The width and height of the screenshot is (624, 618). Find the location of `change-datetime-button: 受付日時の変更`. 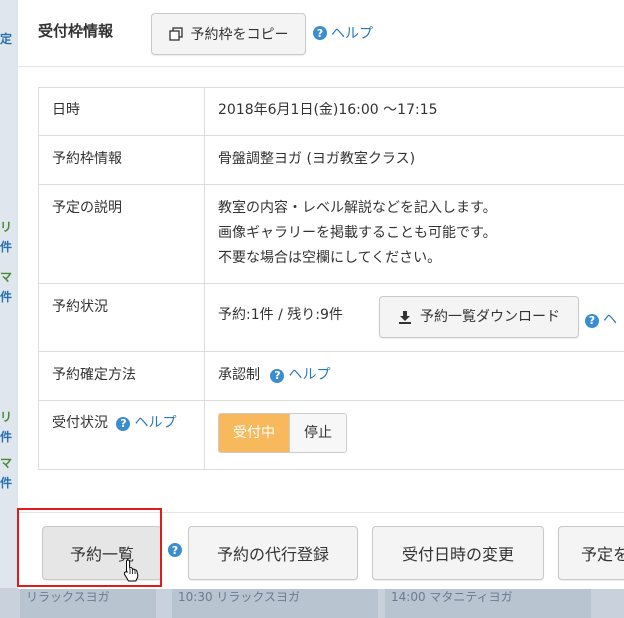

change-datetime-button: 受付日時の変更 is located at coordinates (458, 553).